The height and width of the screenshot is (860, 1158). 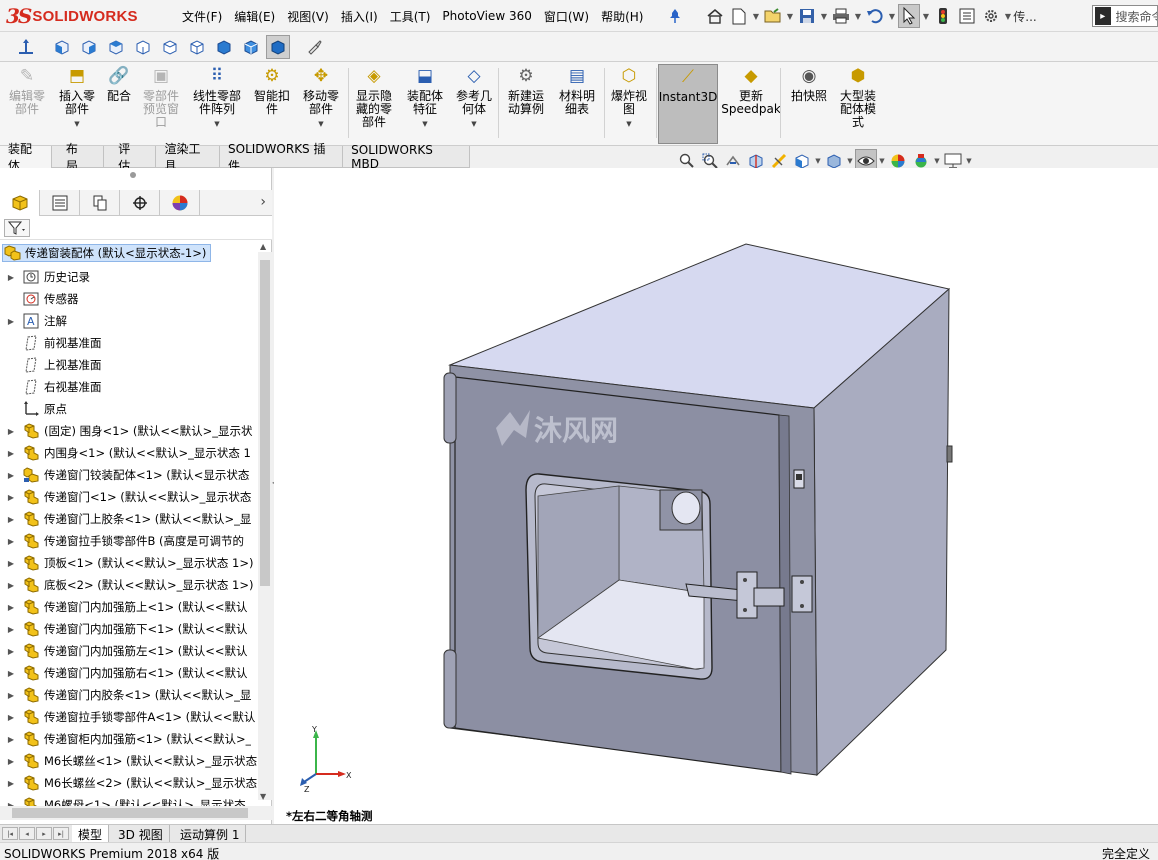 What do you see at coordinates (129, 585) in the screenshot?
I see `tree-item: ▶ 底板<2> (默认<<默认>_显示状态 1>)` at bounding box center [129, 585].